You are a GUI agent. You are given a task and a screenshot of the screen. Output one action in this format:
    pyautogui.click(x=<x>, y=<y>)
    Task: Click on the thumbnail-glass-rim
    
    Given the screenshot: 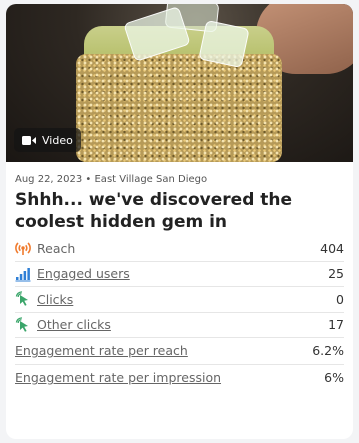 What is the action you would take?
    pyautogui.click(x=179, y=108)
    